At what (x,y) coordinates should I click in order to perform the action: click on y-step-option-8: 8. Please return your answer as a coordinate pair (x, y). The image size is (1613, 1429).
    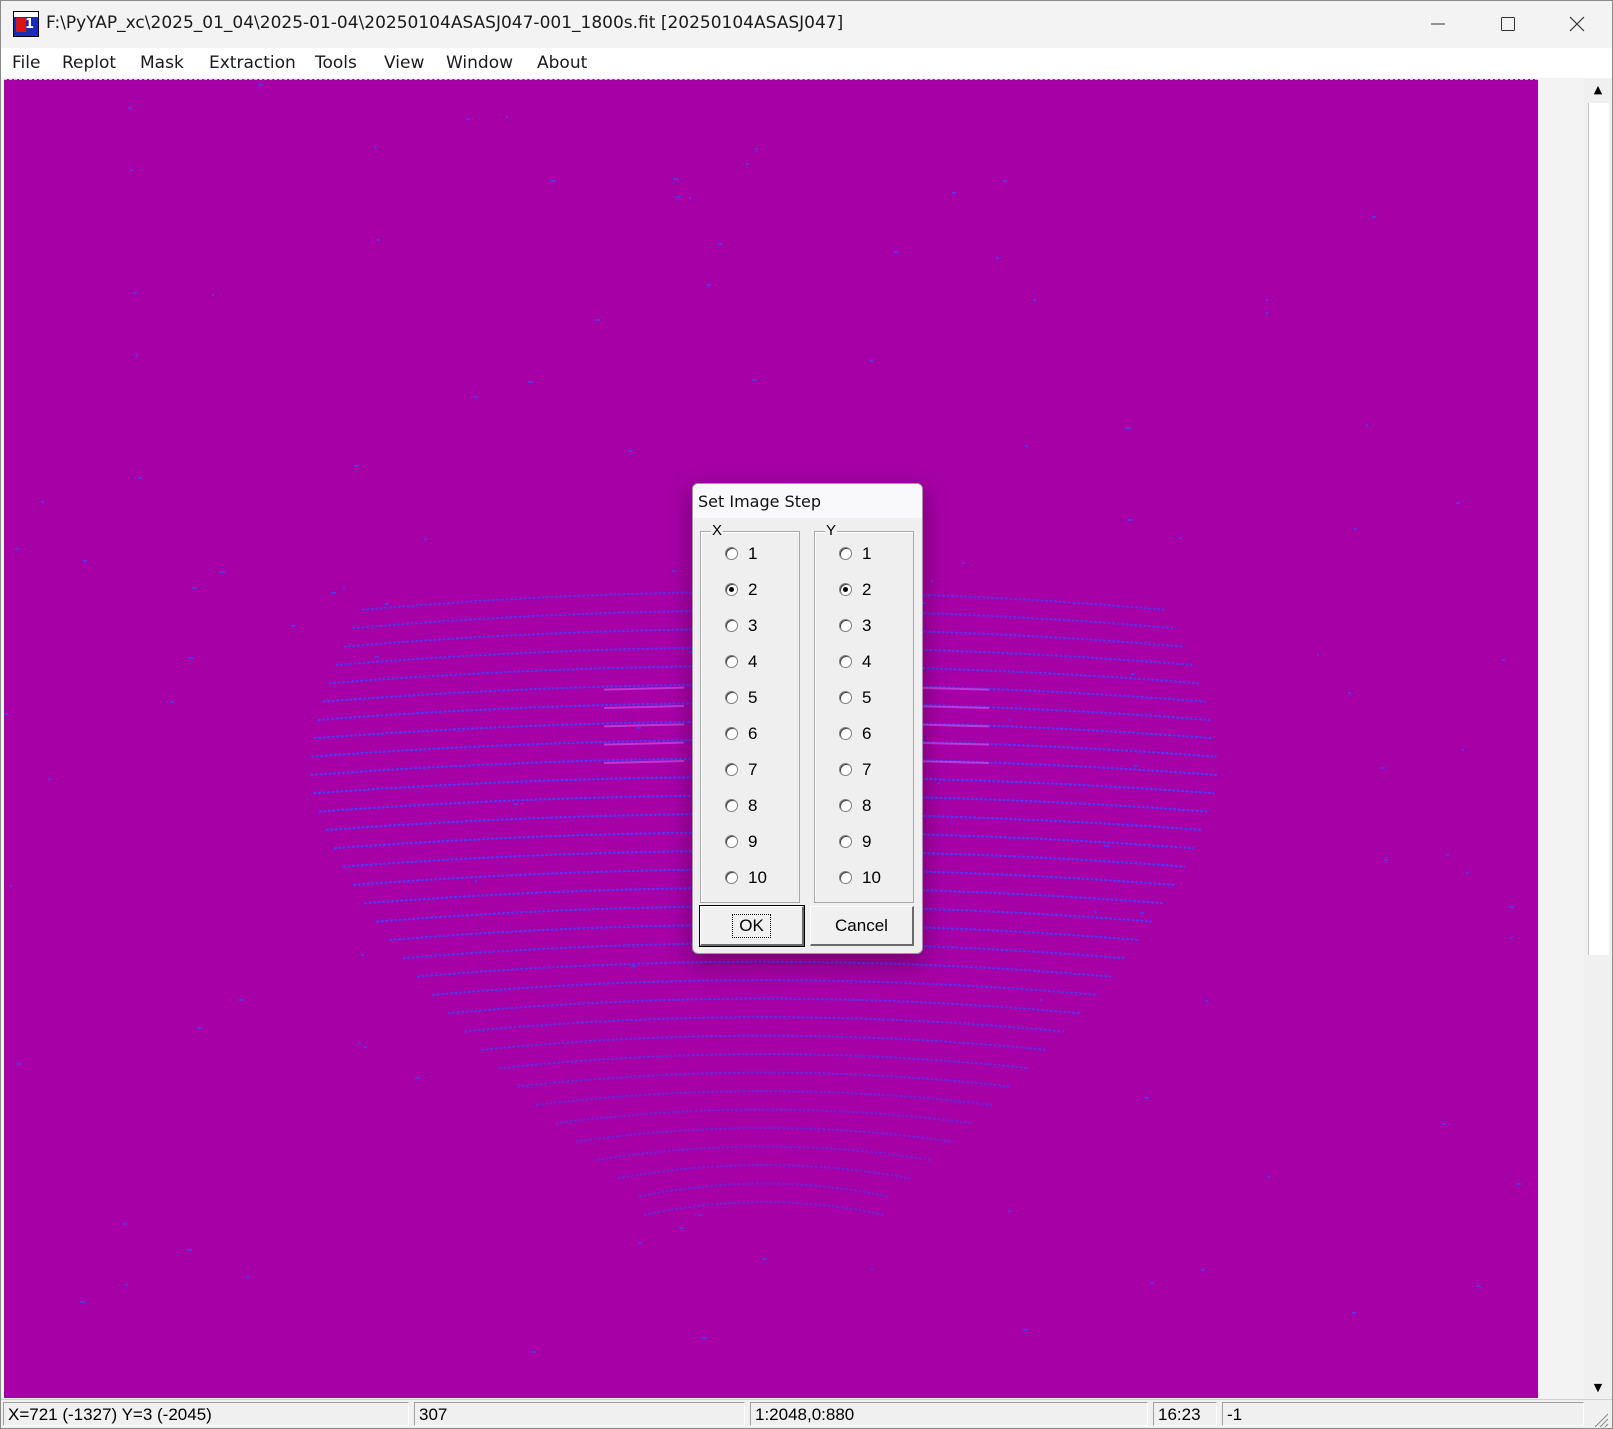
    Looking at the image, I should click on (874, 807).